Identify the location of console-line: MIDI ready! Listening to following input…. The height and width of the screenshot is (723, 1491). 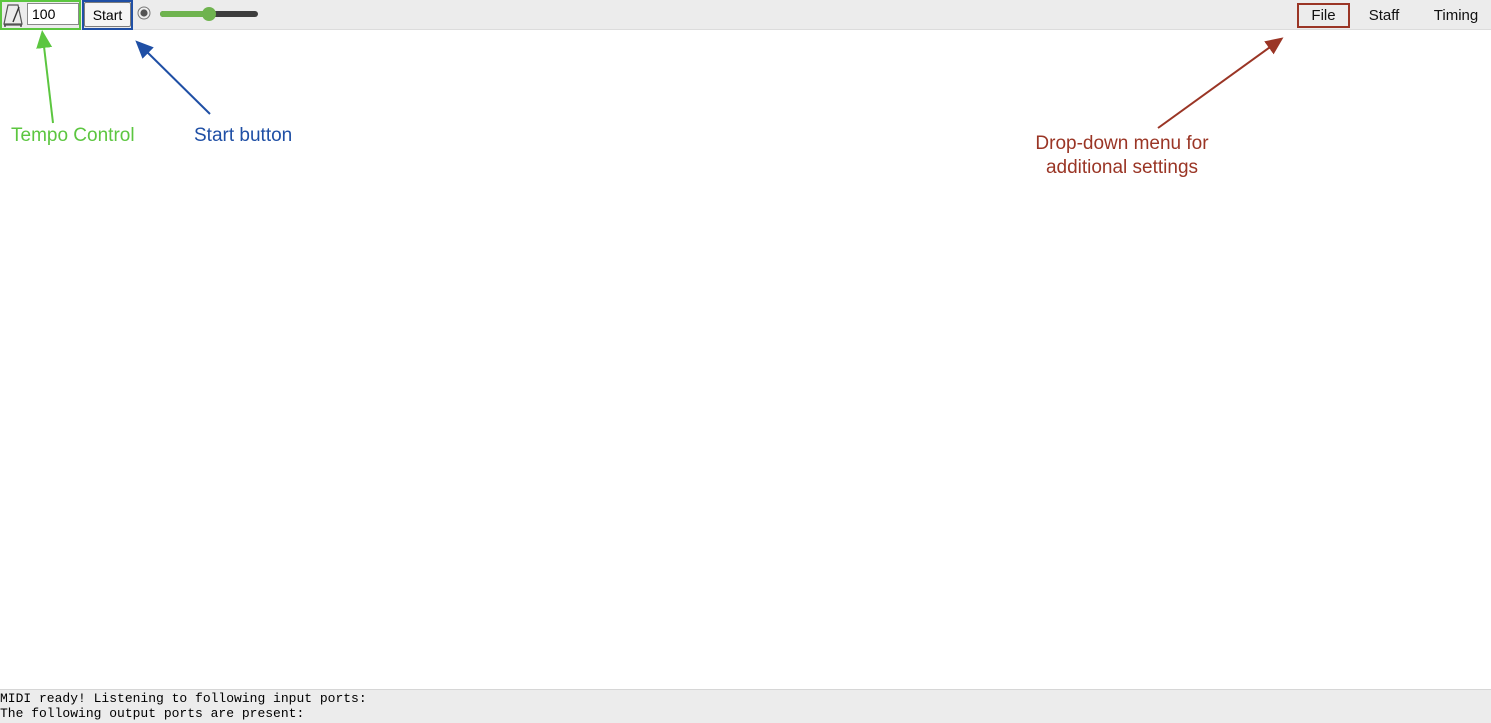
(183, 698).